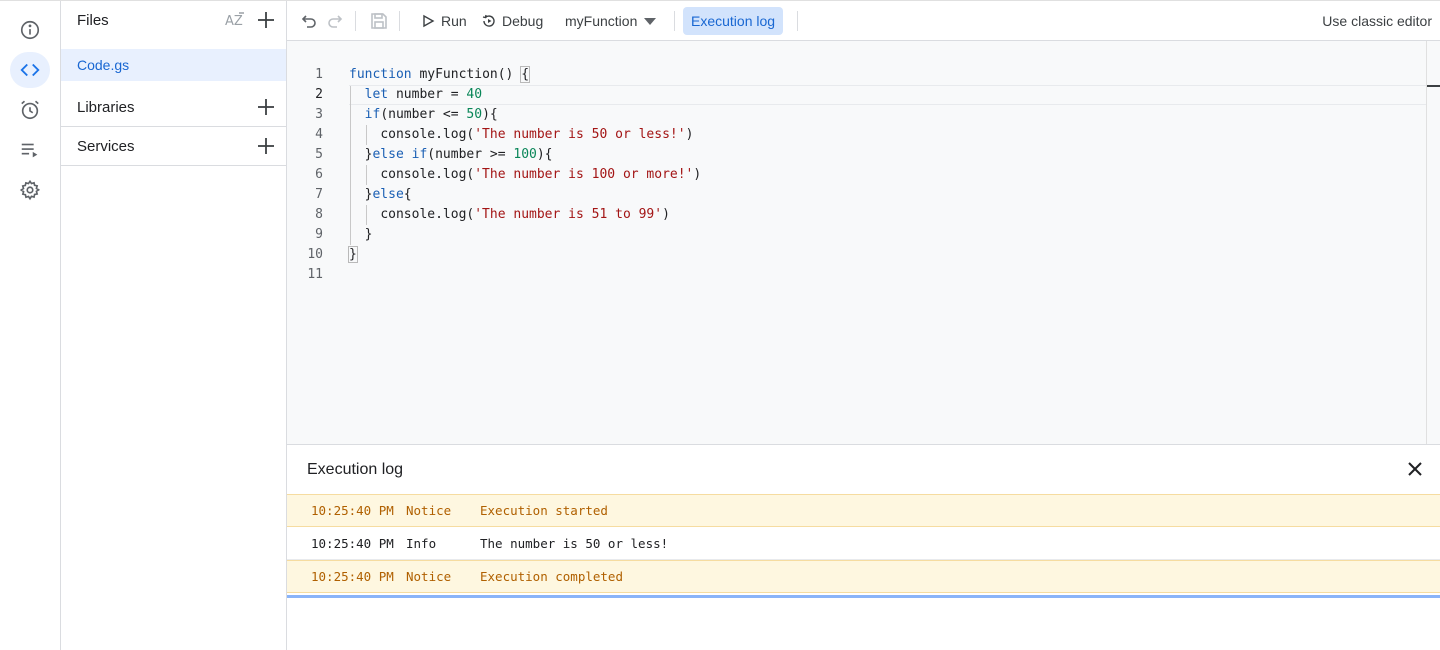  I want to click on bracket-token: {, so click(525, 74).